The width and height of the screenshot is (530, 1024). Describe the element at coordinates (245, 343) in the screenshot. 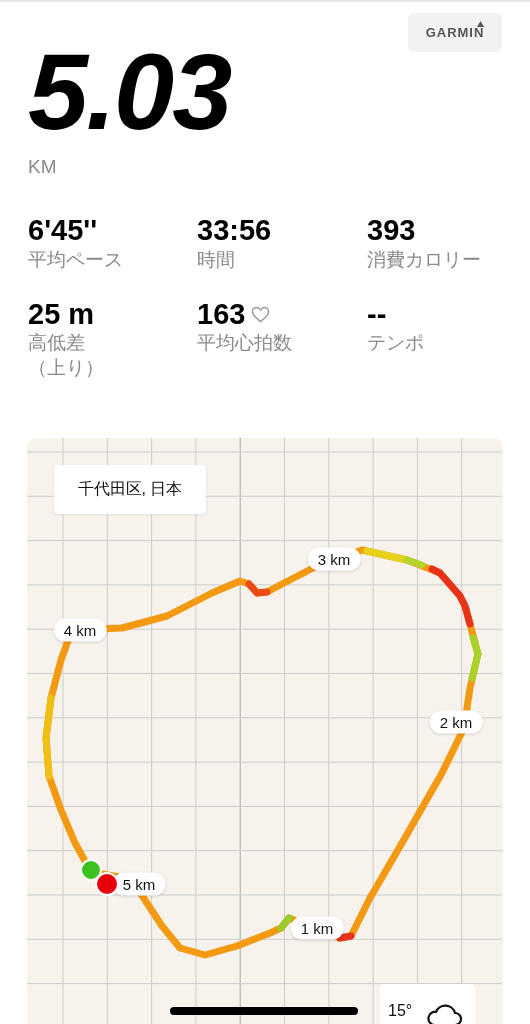

I see `stat-label: 平均心拍数` at that location.